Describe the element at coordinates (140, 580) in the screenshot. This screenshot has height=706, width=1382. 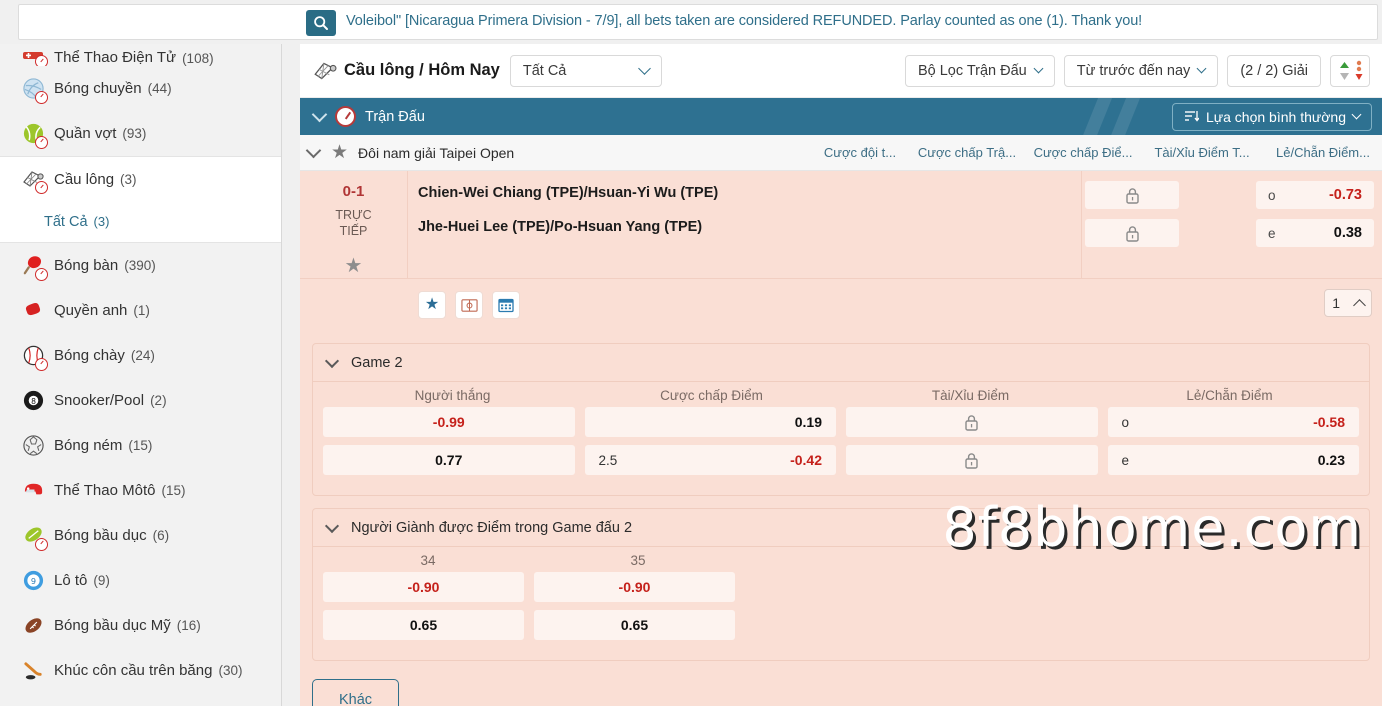
I see `sidebar-item-lottery: 9 Lô tô (9)` at that location.